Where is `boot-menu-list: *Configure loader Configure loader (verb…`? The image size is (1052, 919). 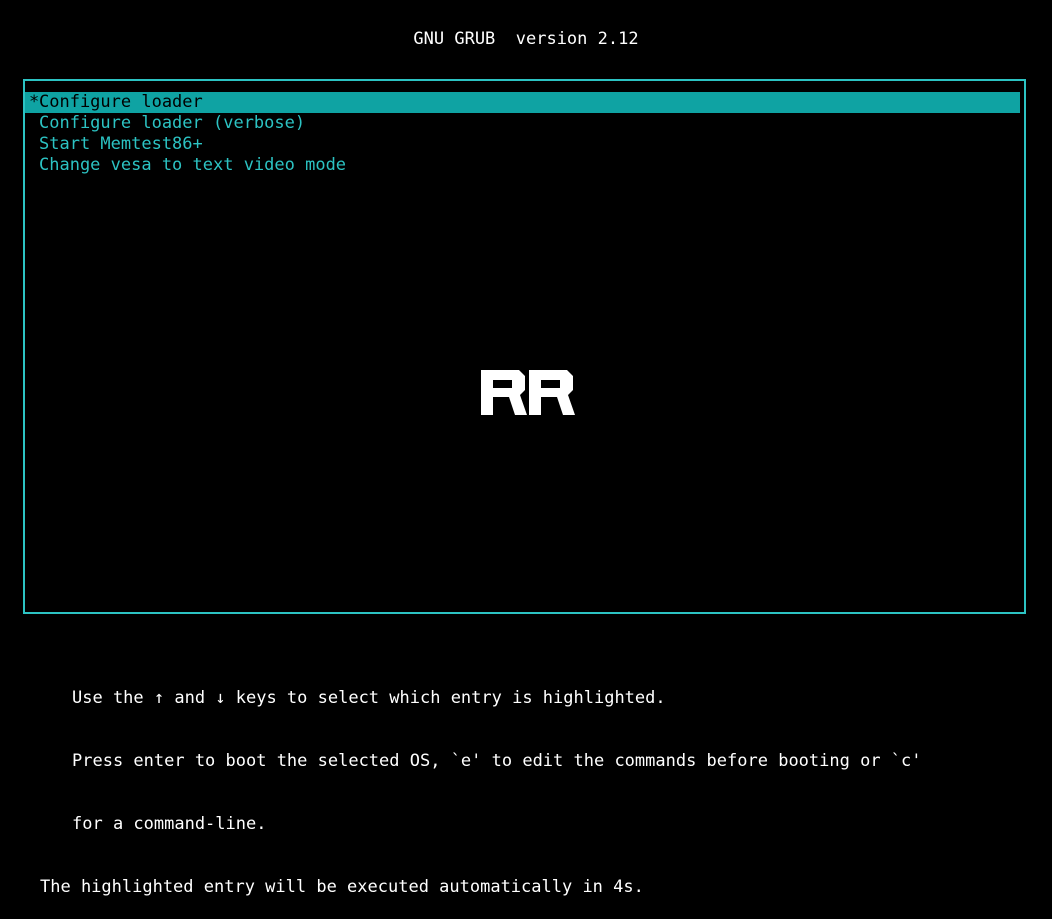 boot-menu-list: *Configure loader Configure loader (verb… is located at coordinates (524, 134).